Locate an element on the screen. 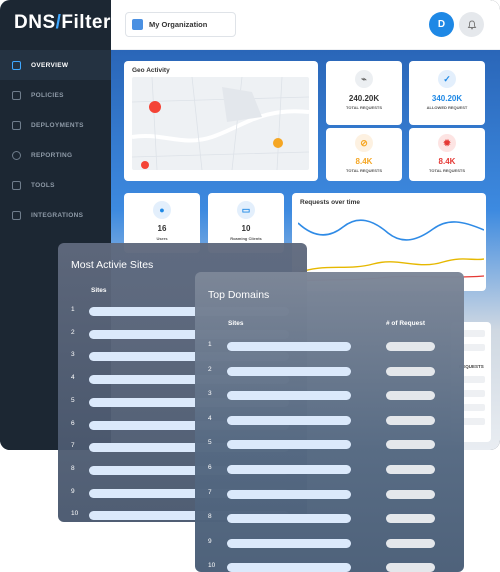 Image resolution: width=500 pixels, height=572 pixels. logo-text: DNS is located at coordinates (35, 22).